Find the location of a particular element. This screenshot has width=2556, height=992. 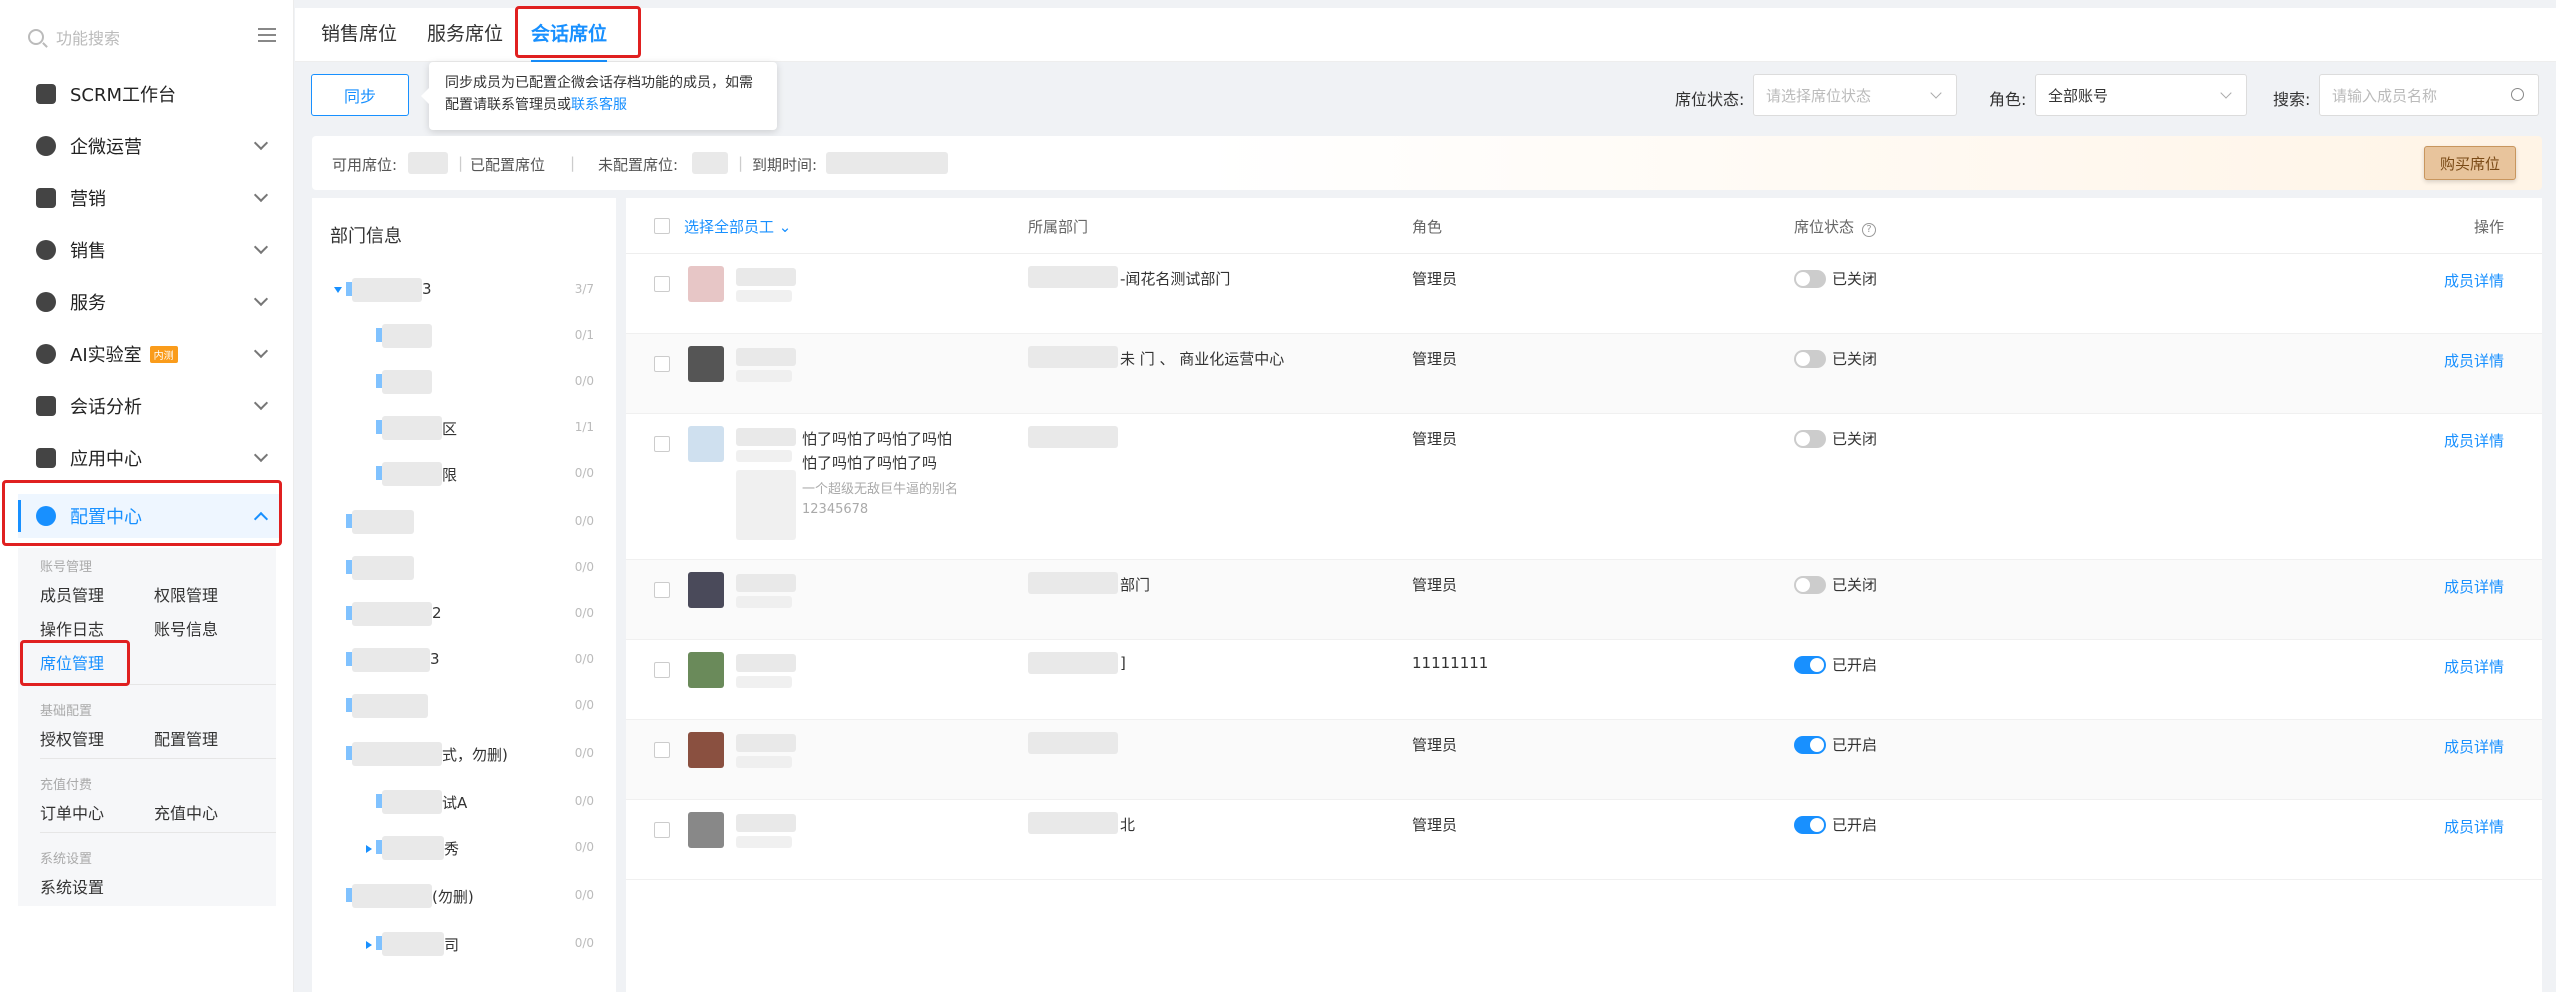

department-row: 限 0/0 is located at coordinates (464, 475).